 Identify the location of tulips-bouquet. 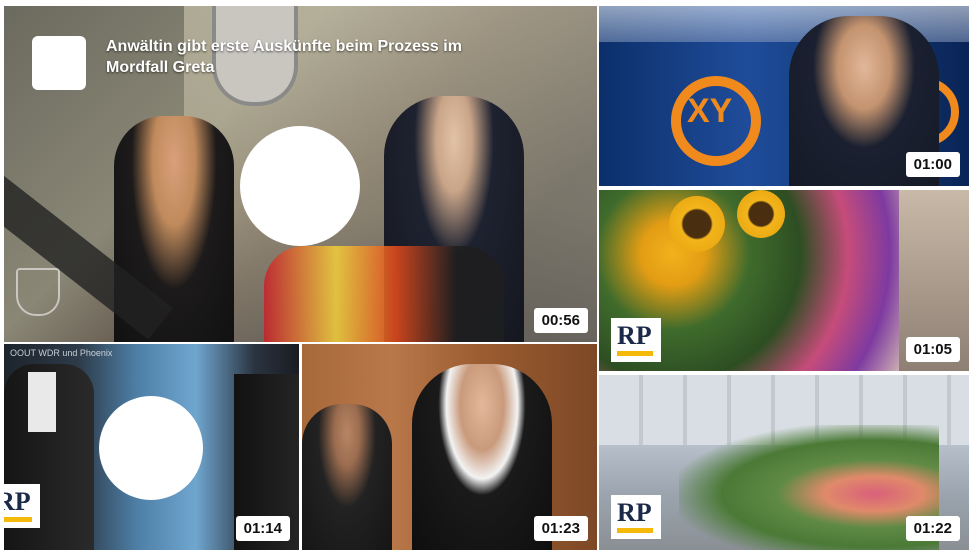
(809, 487).